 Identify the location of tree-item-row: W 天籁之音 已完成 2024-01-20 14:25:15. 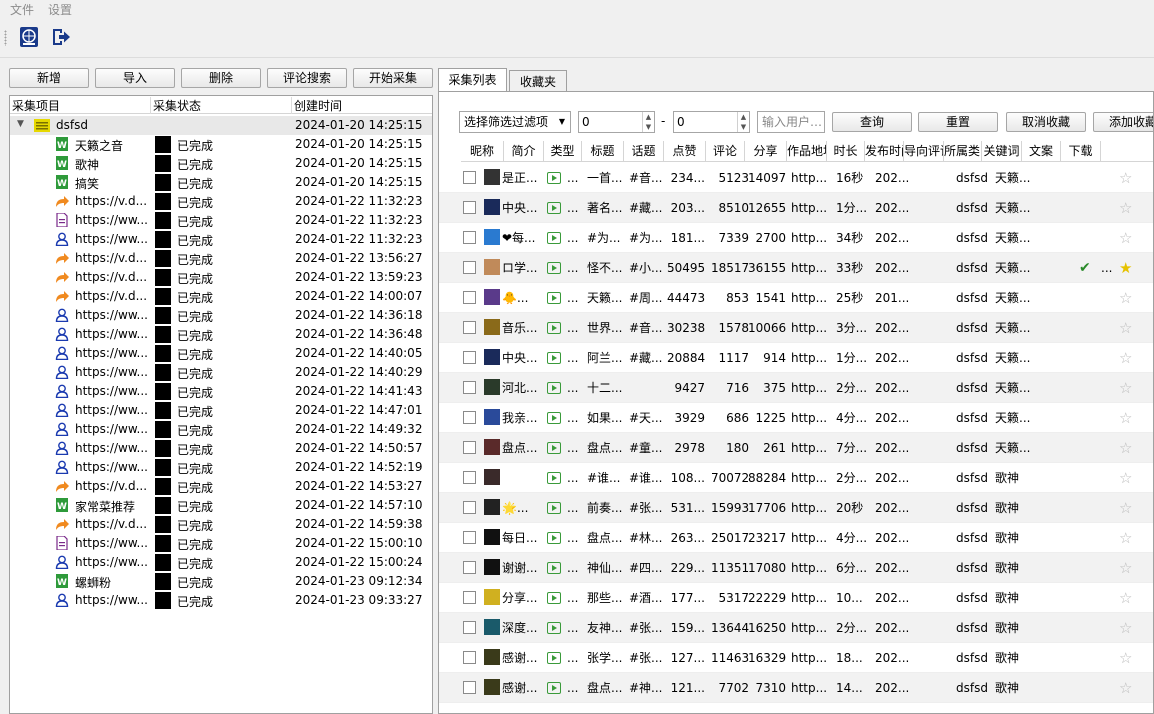
(221, 144).